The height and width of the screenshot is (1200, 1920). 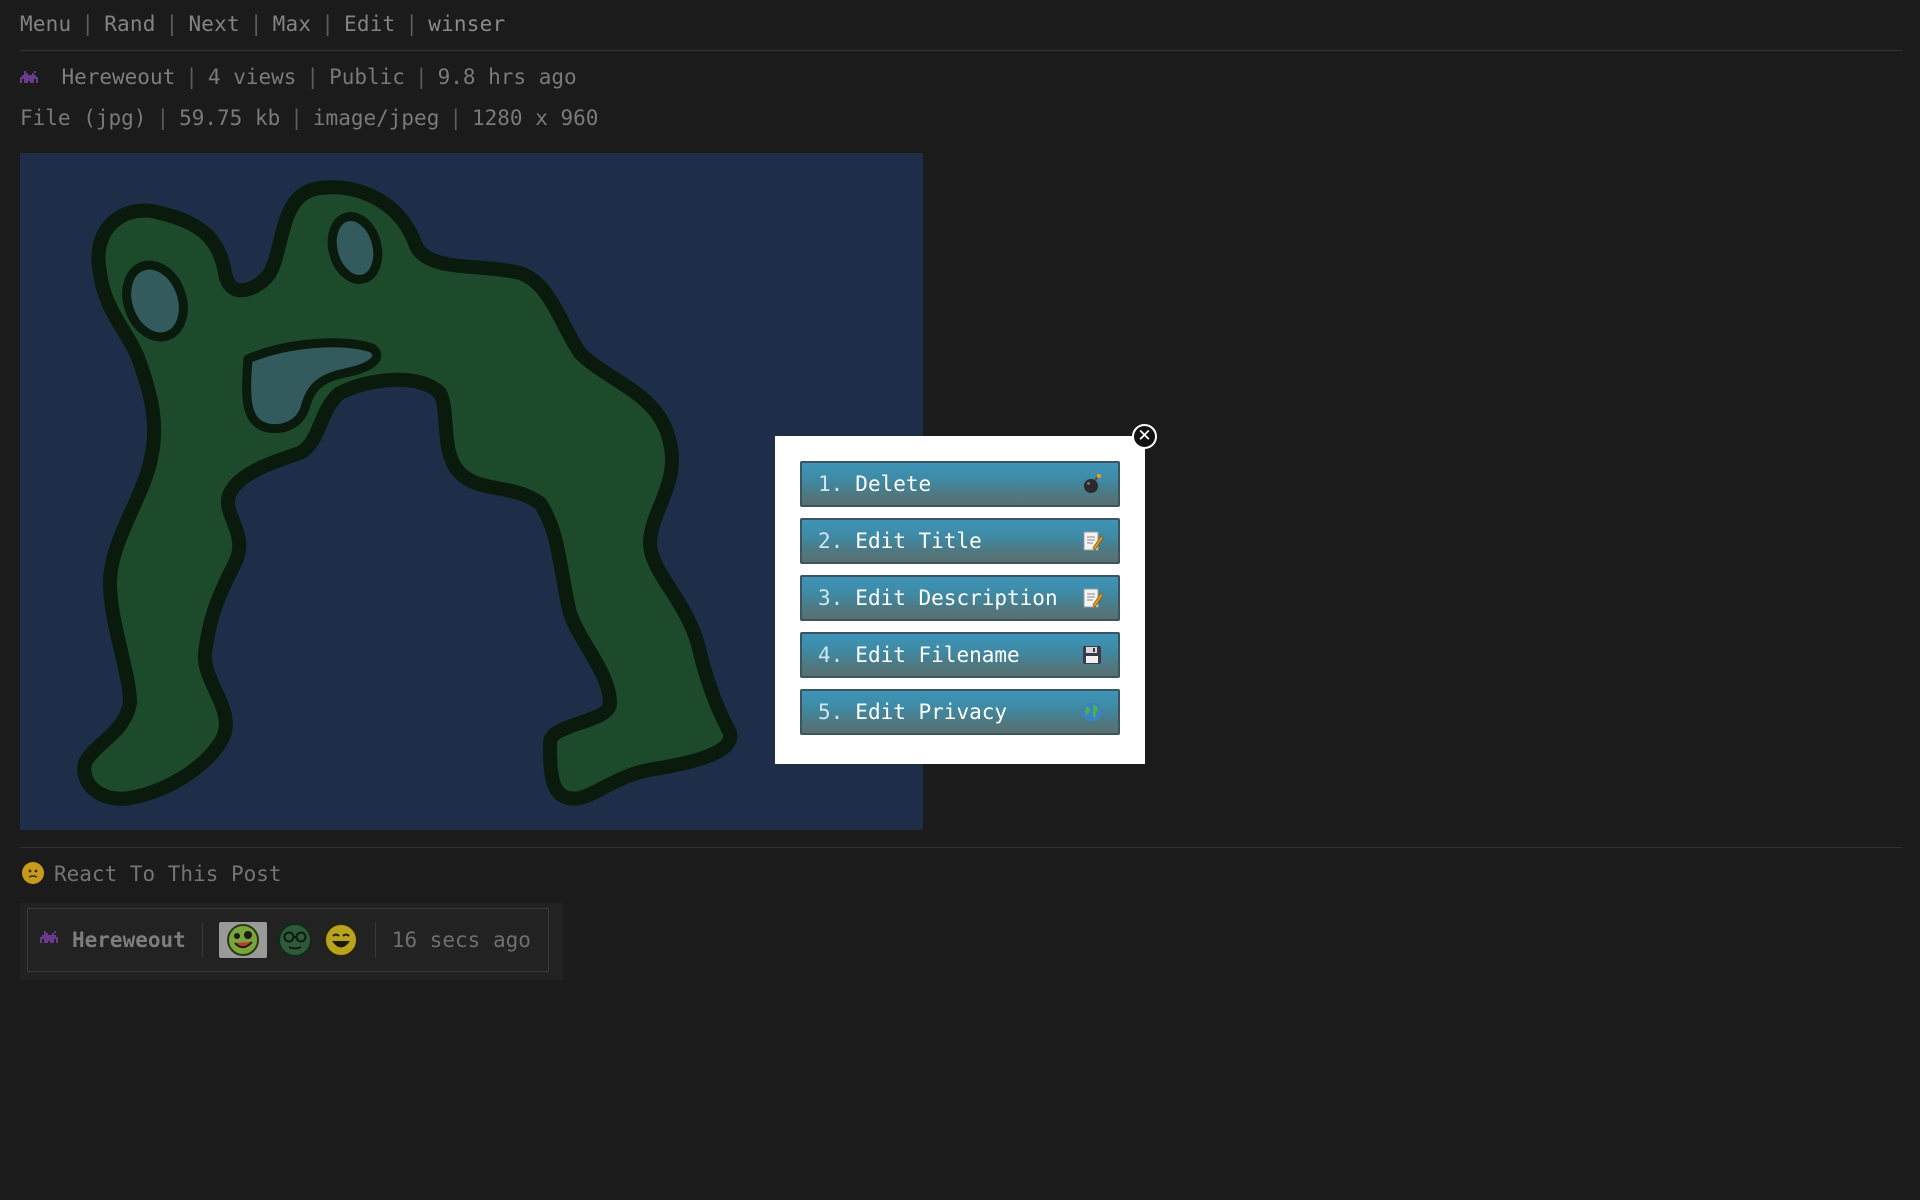 What do you see at coordinates (129, 24) in the screenshot?
I see `nav-rand-link: Rand` at bounding box center [129, 24].